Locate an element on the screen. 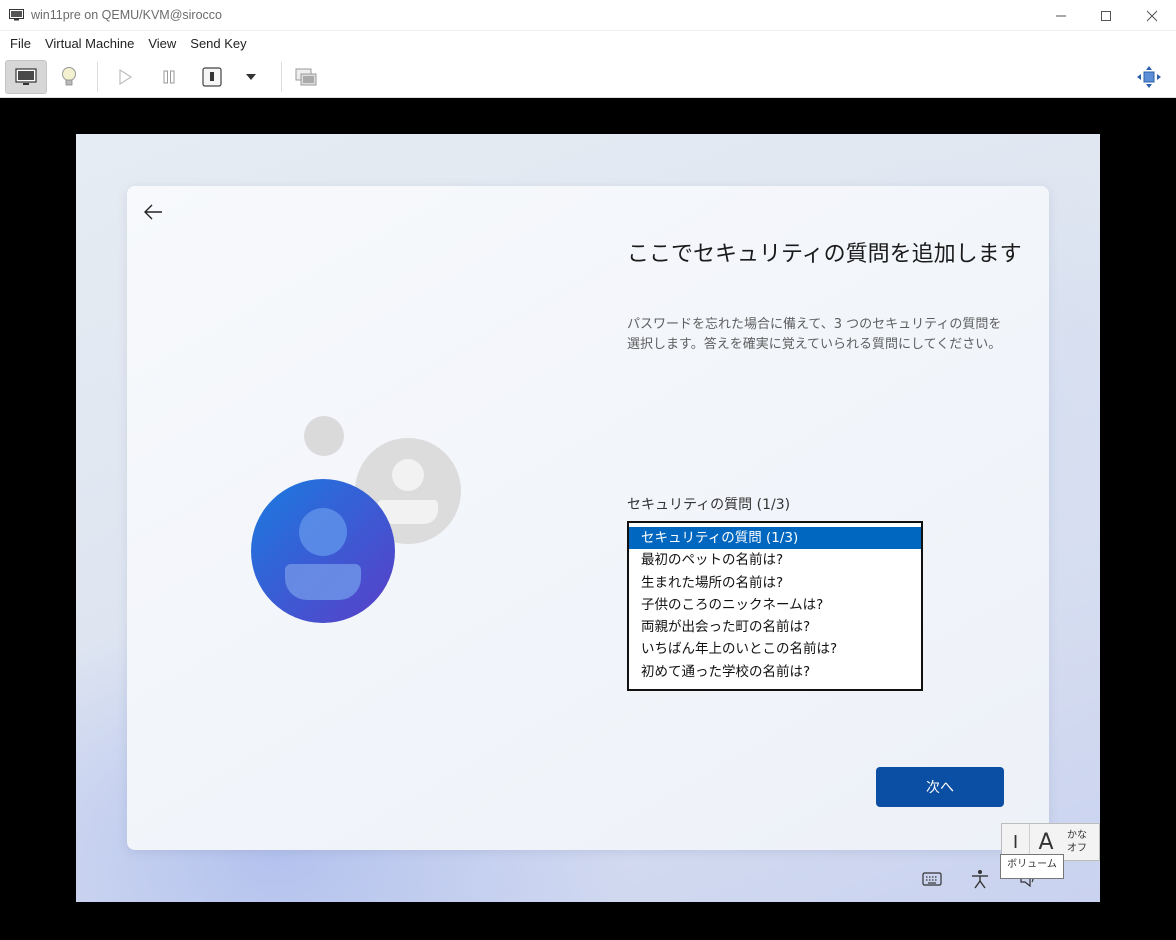 This screenshot has width=1176, height=940. pause-icon is located at coordinates (169, 77).